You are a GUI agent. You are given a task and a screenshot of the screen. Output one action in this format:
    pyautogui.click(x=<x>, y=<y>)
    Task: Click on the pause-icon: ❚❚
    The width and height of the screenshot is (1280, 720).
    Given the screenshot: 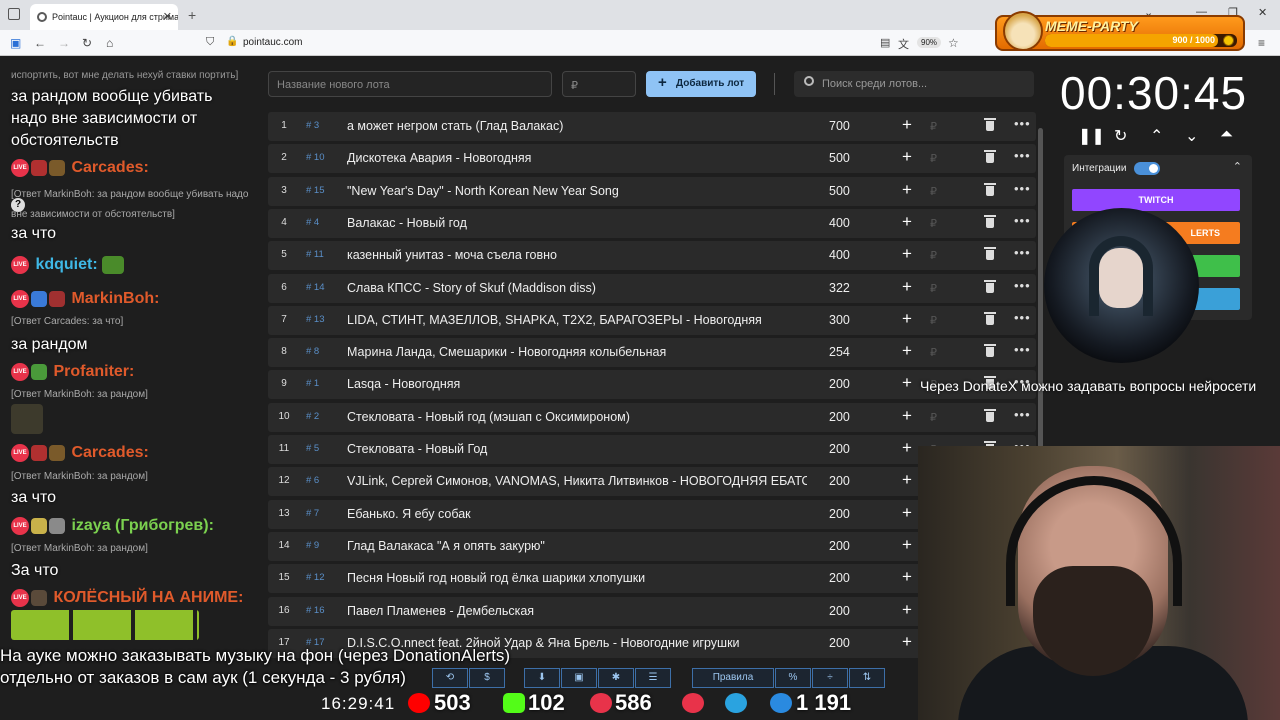 What is the action you would take?
    pyautogui.click(x=1091, y=136)
    